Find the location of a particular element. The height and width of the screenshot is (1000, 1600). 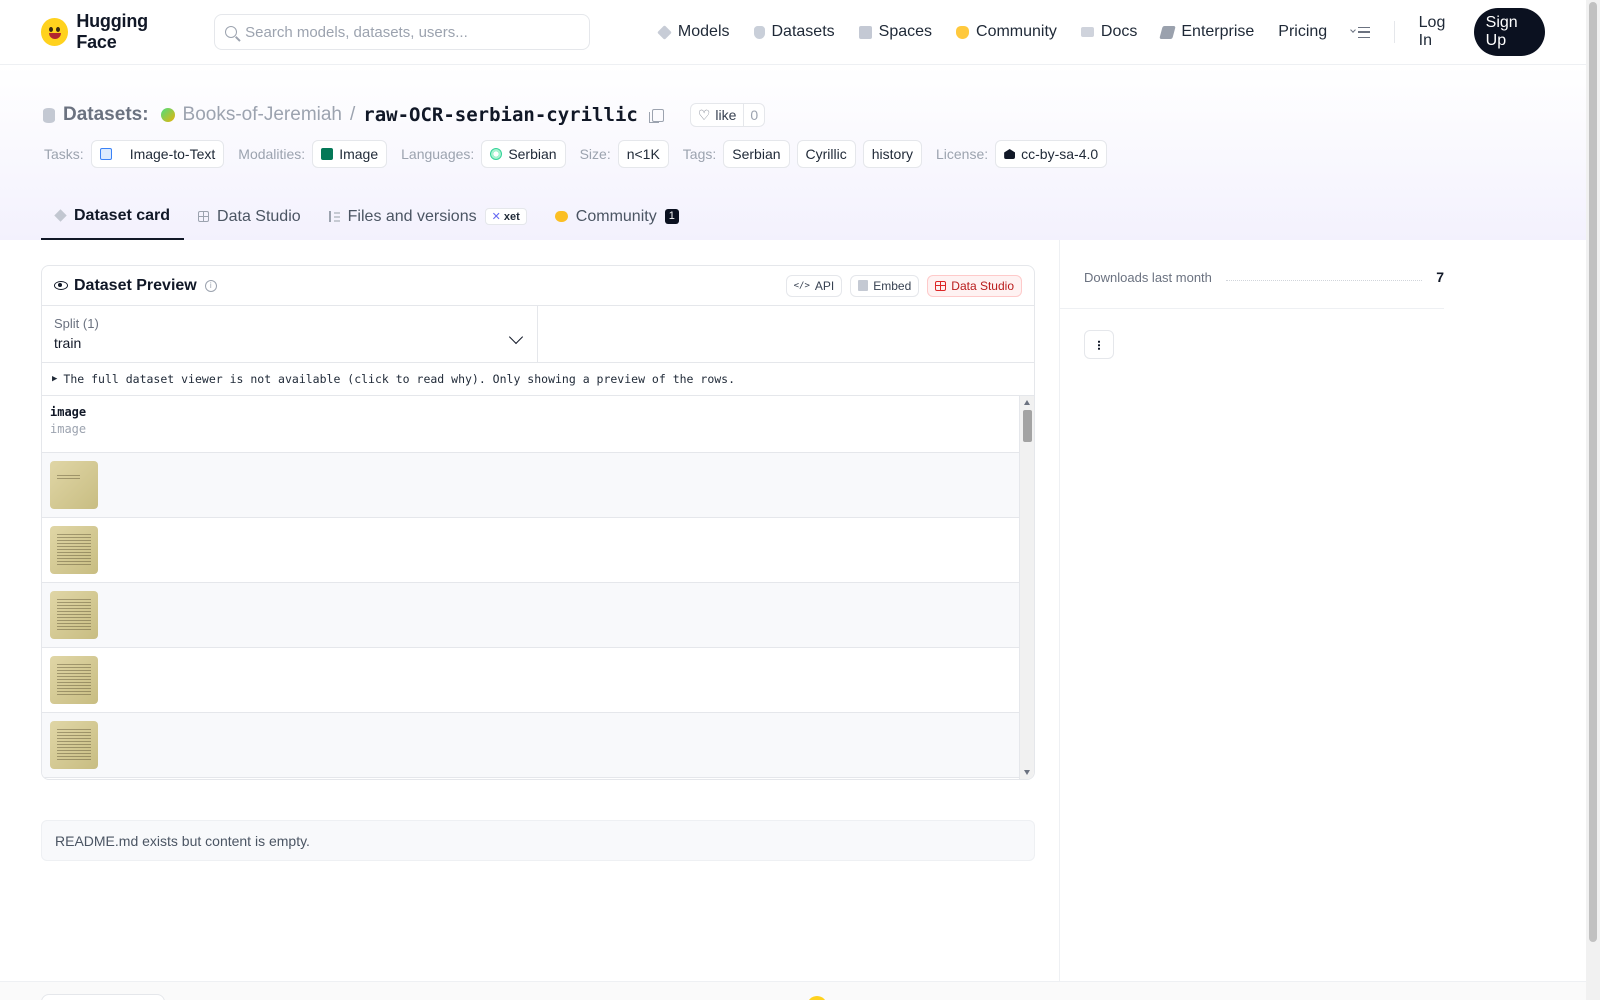

nav-pricing: Pricing is located at coordinates (1302, 32).